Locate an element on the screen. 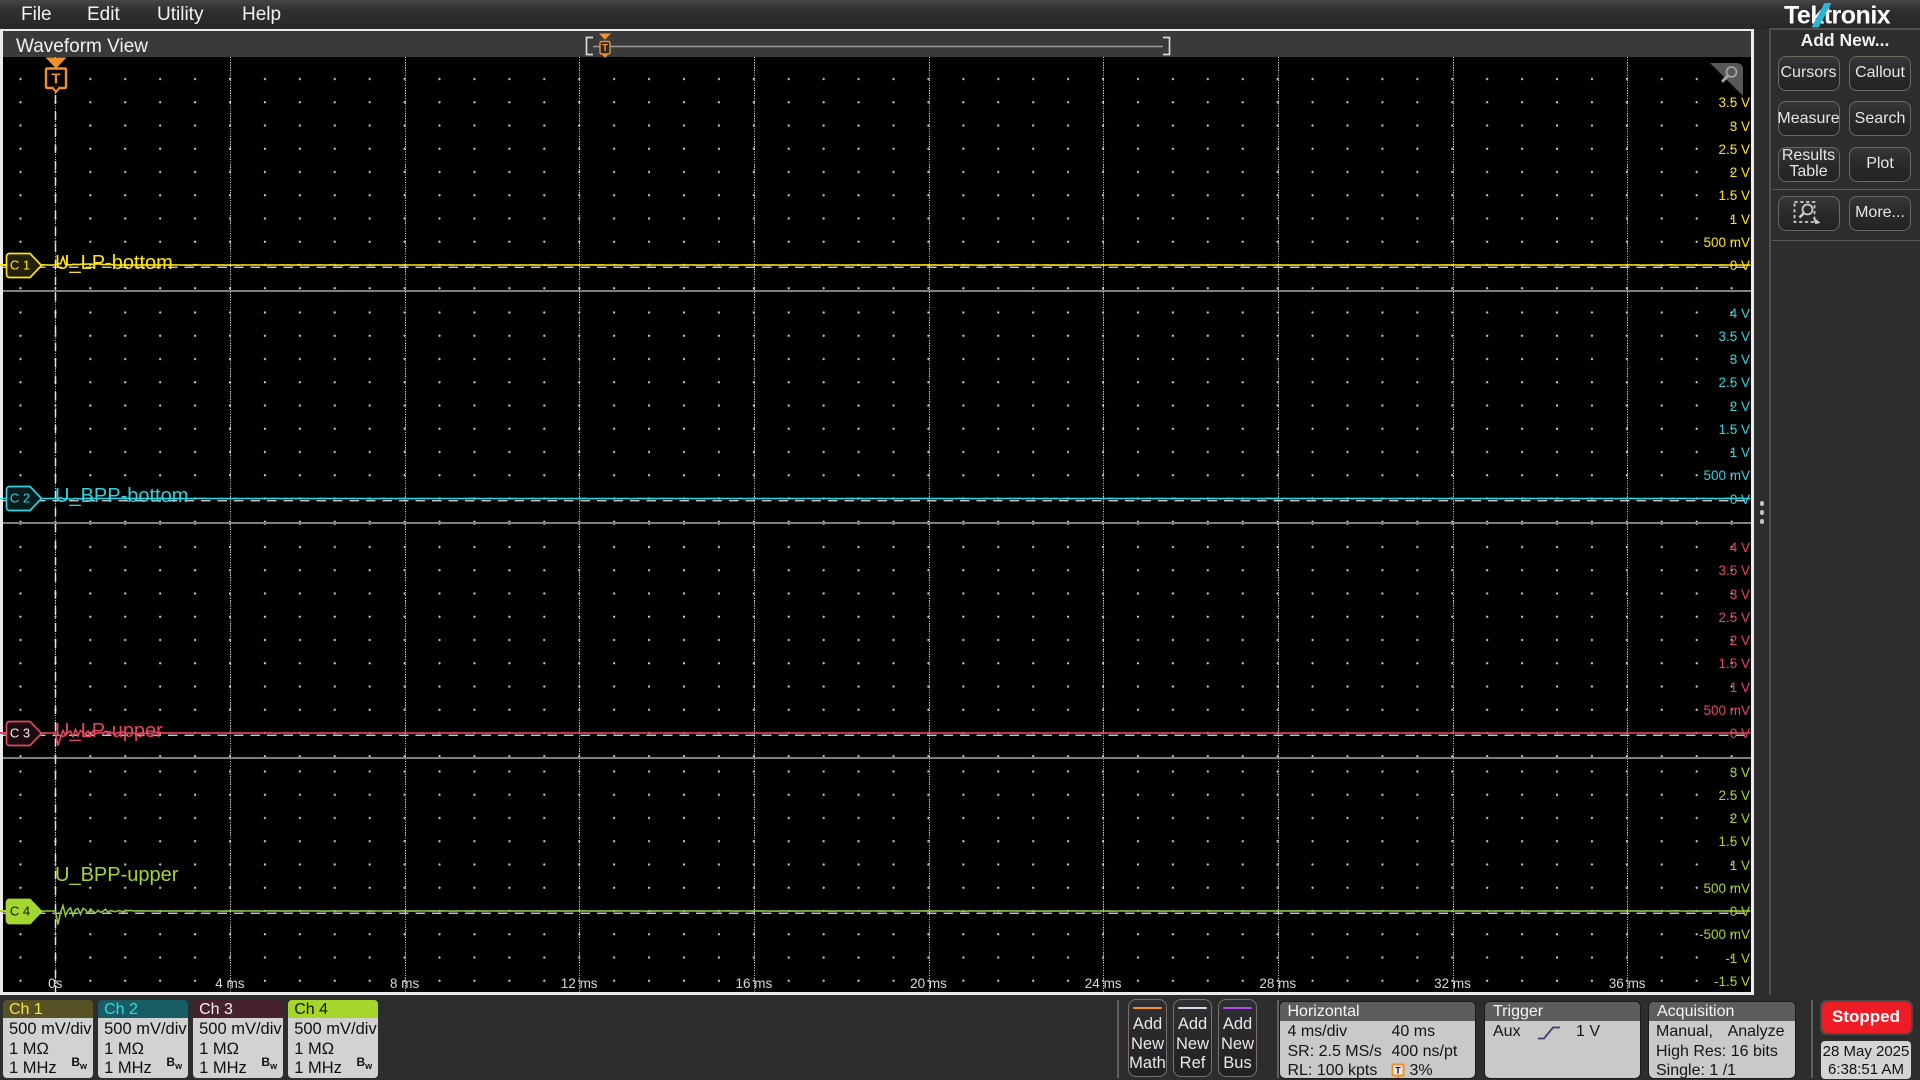 This screenshot has height=1080, width=1920. svg-text: C 4 is located at coordinates (20, 910).